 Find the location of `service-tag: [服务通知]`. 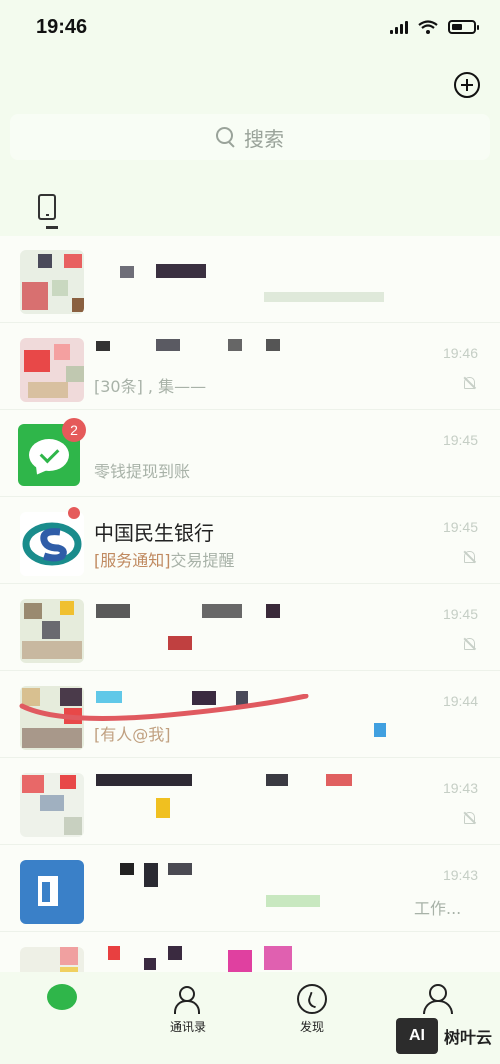

service-tag: [服务通知] is located at coordinates (132, 560).